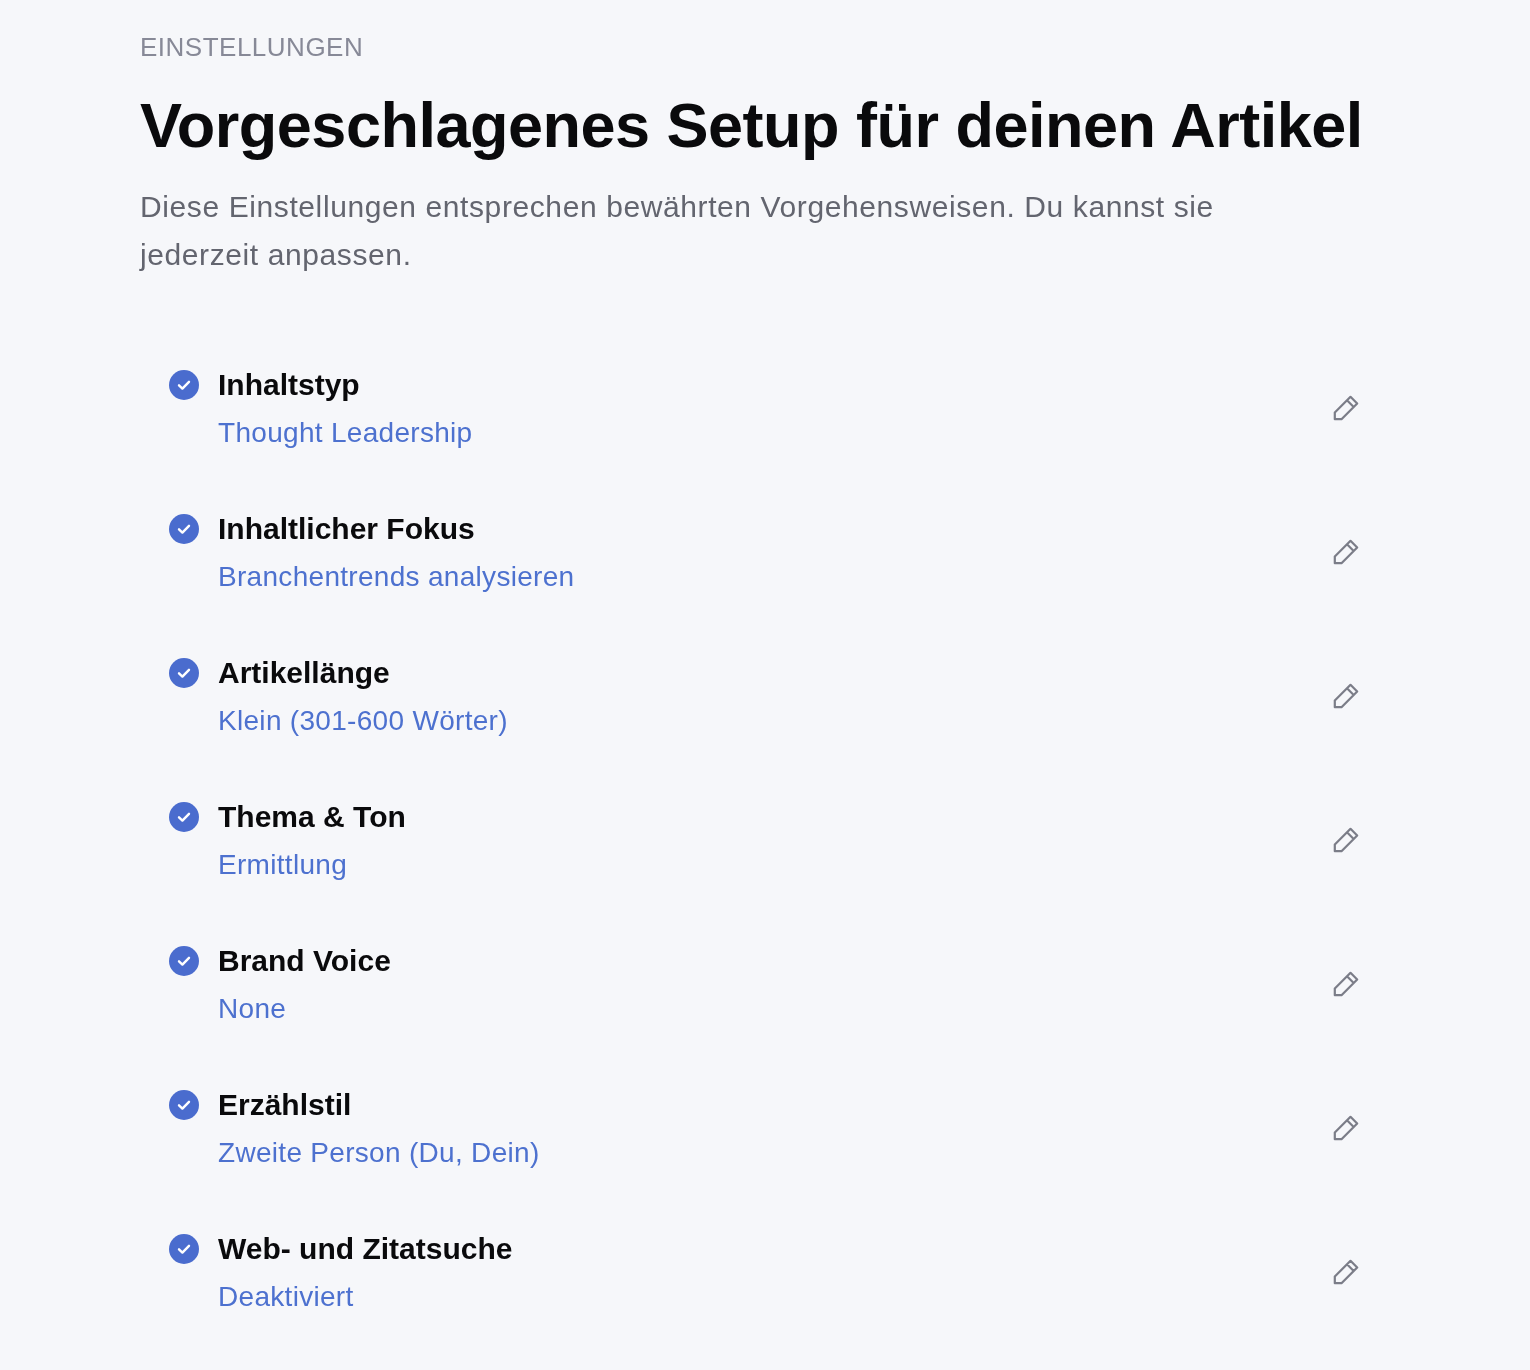 The height and width of the screenshot is (1370, 1530). I want to click on setting-label: Erzählstil, so click(285, 1105).